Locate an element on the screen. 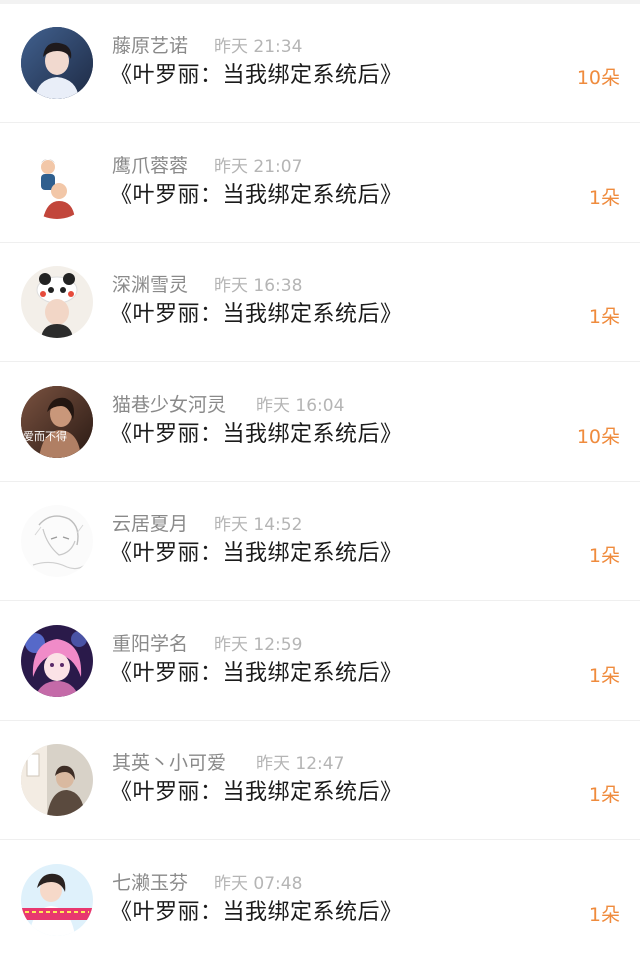  list-item: 鹰爪蓉蓉 昨天 21:07 《叶罗丽：当我绑定系统后》 1朵 is located at coordinates (320, 179).